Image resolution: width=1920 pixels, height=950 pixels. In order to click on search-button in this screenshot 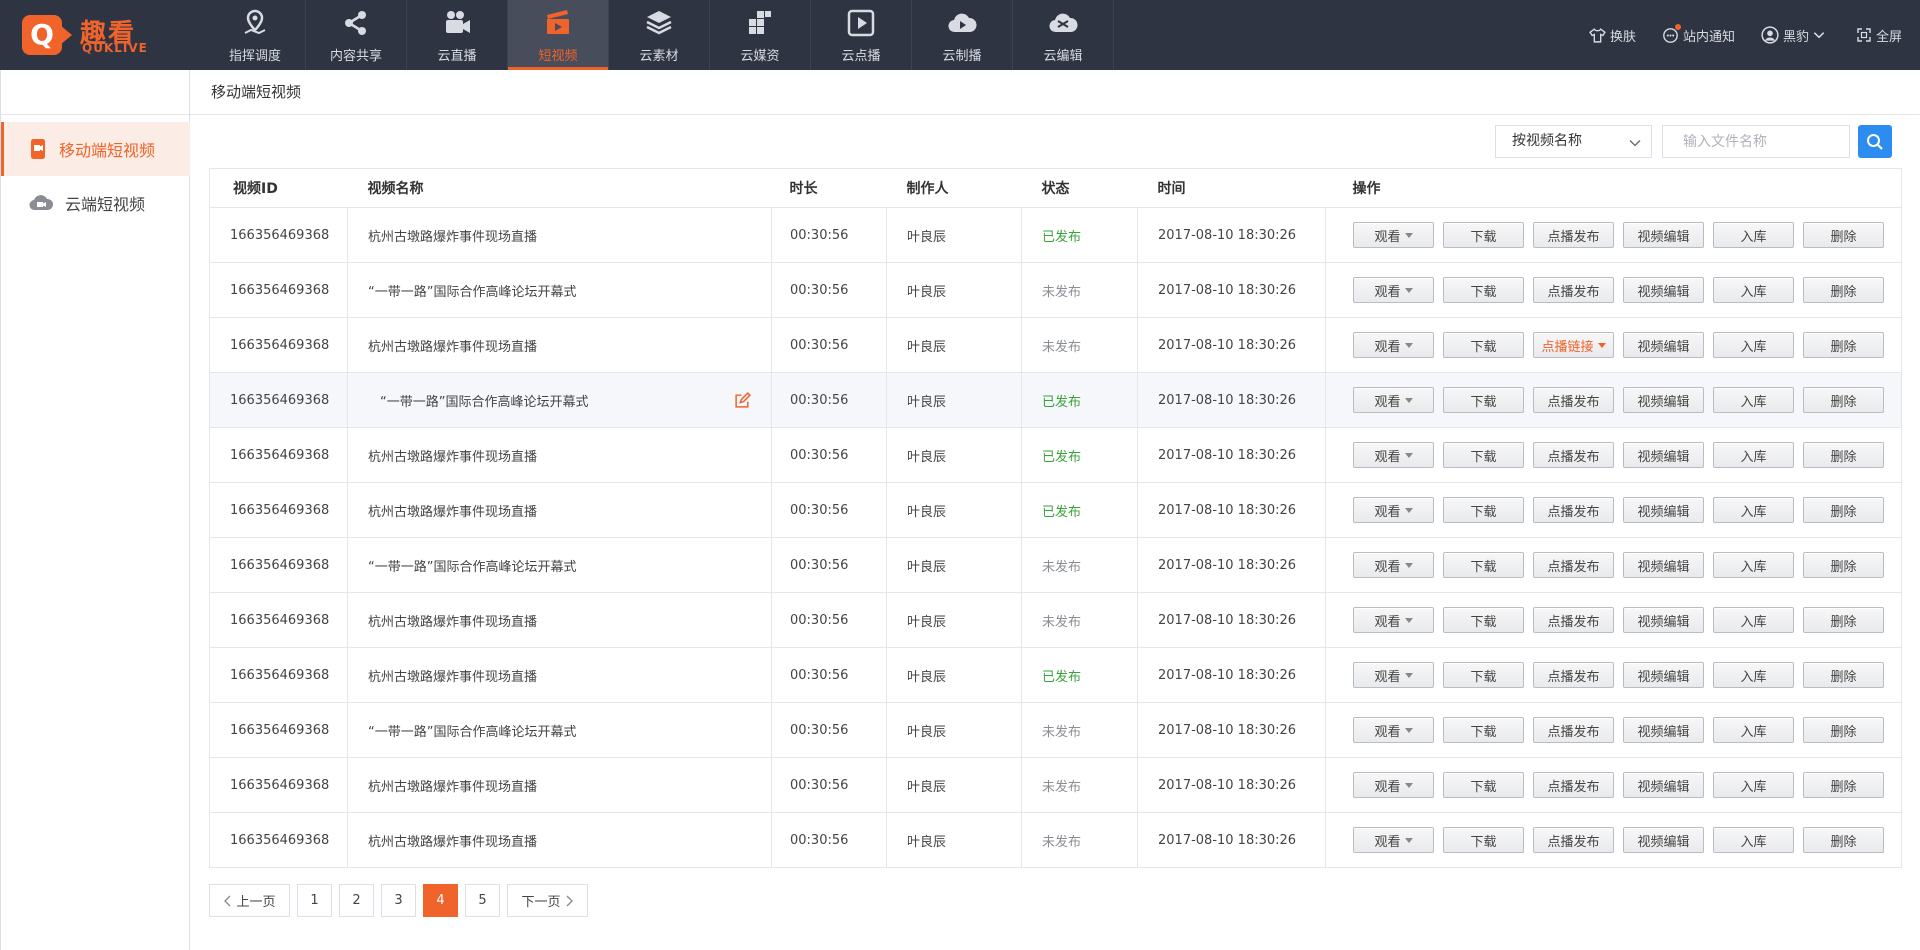, I will do `click(1875, 141)`.